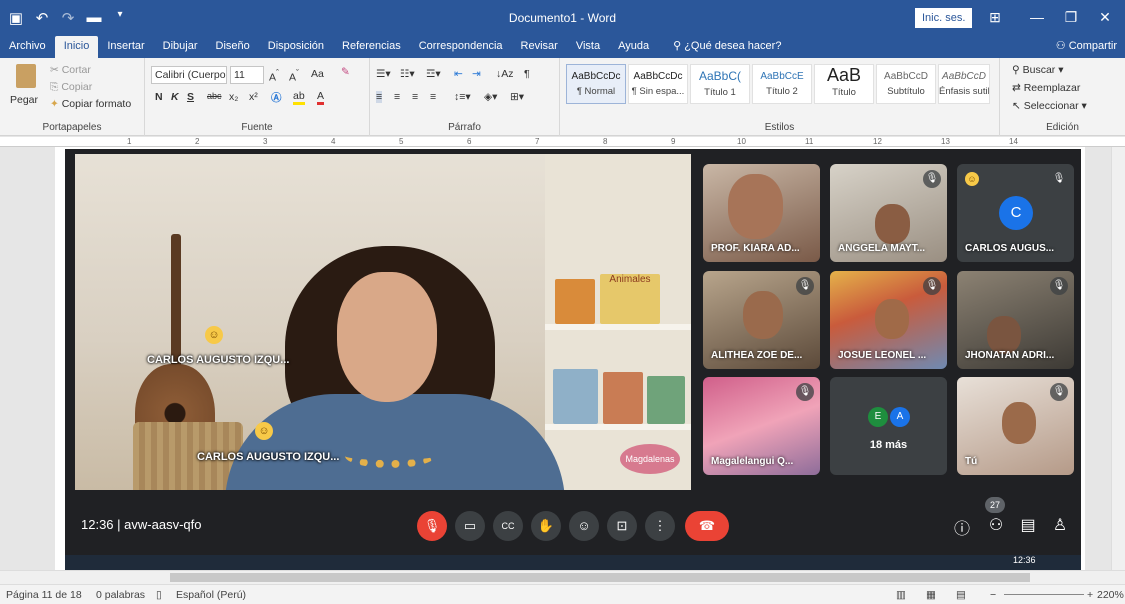 The width and height of the screenshot is (1125, 604). Describe the element at coordinates (433, 97) in the screenshot. I see `justify-icon: ≡` at that location.